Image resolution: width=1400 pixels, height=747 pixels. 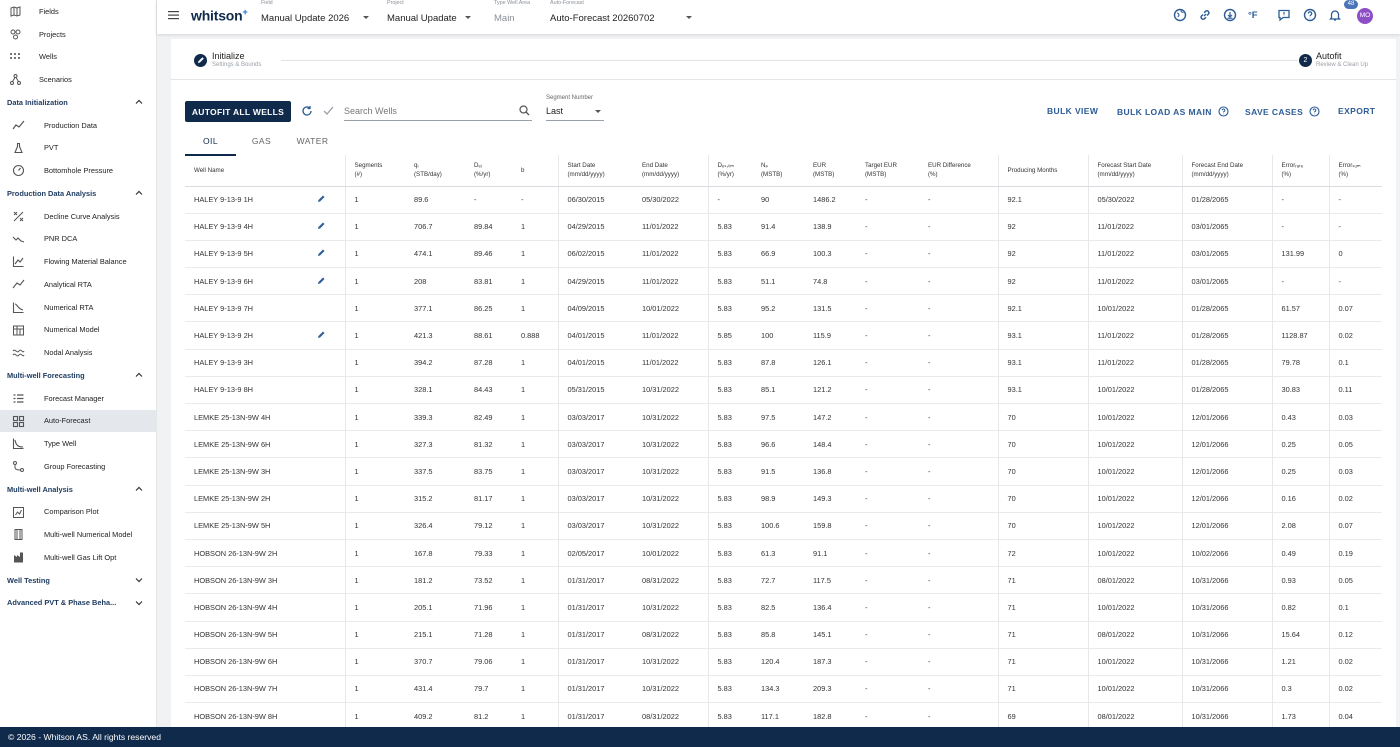 I want to click on column-header: Dₑᵢ (%/yr), so click(x=488, y=171).